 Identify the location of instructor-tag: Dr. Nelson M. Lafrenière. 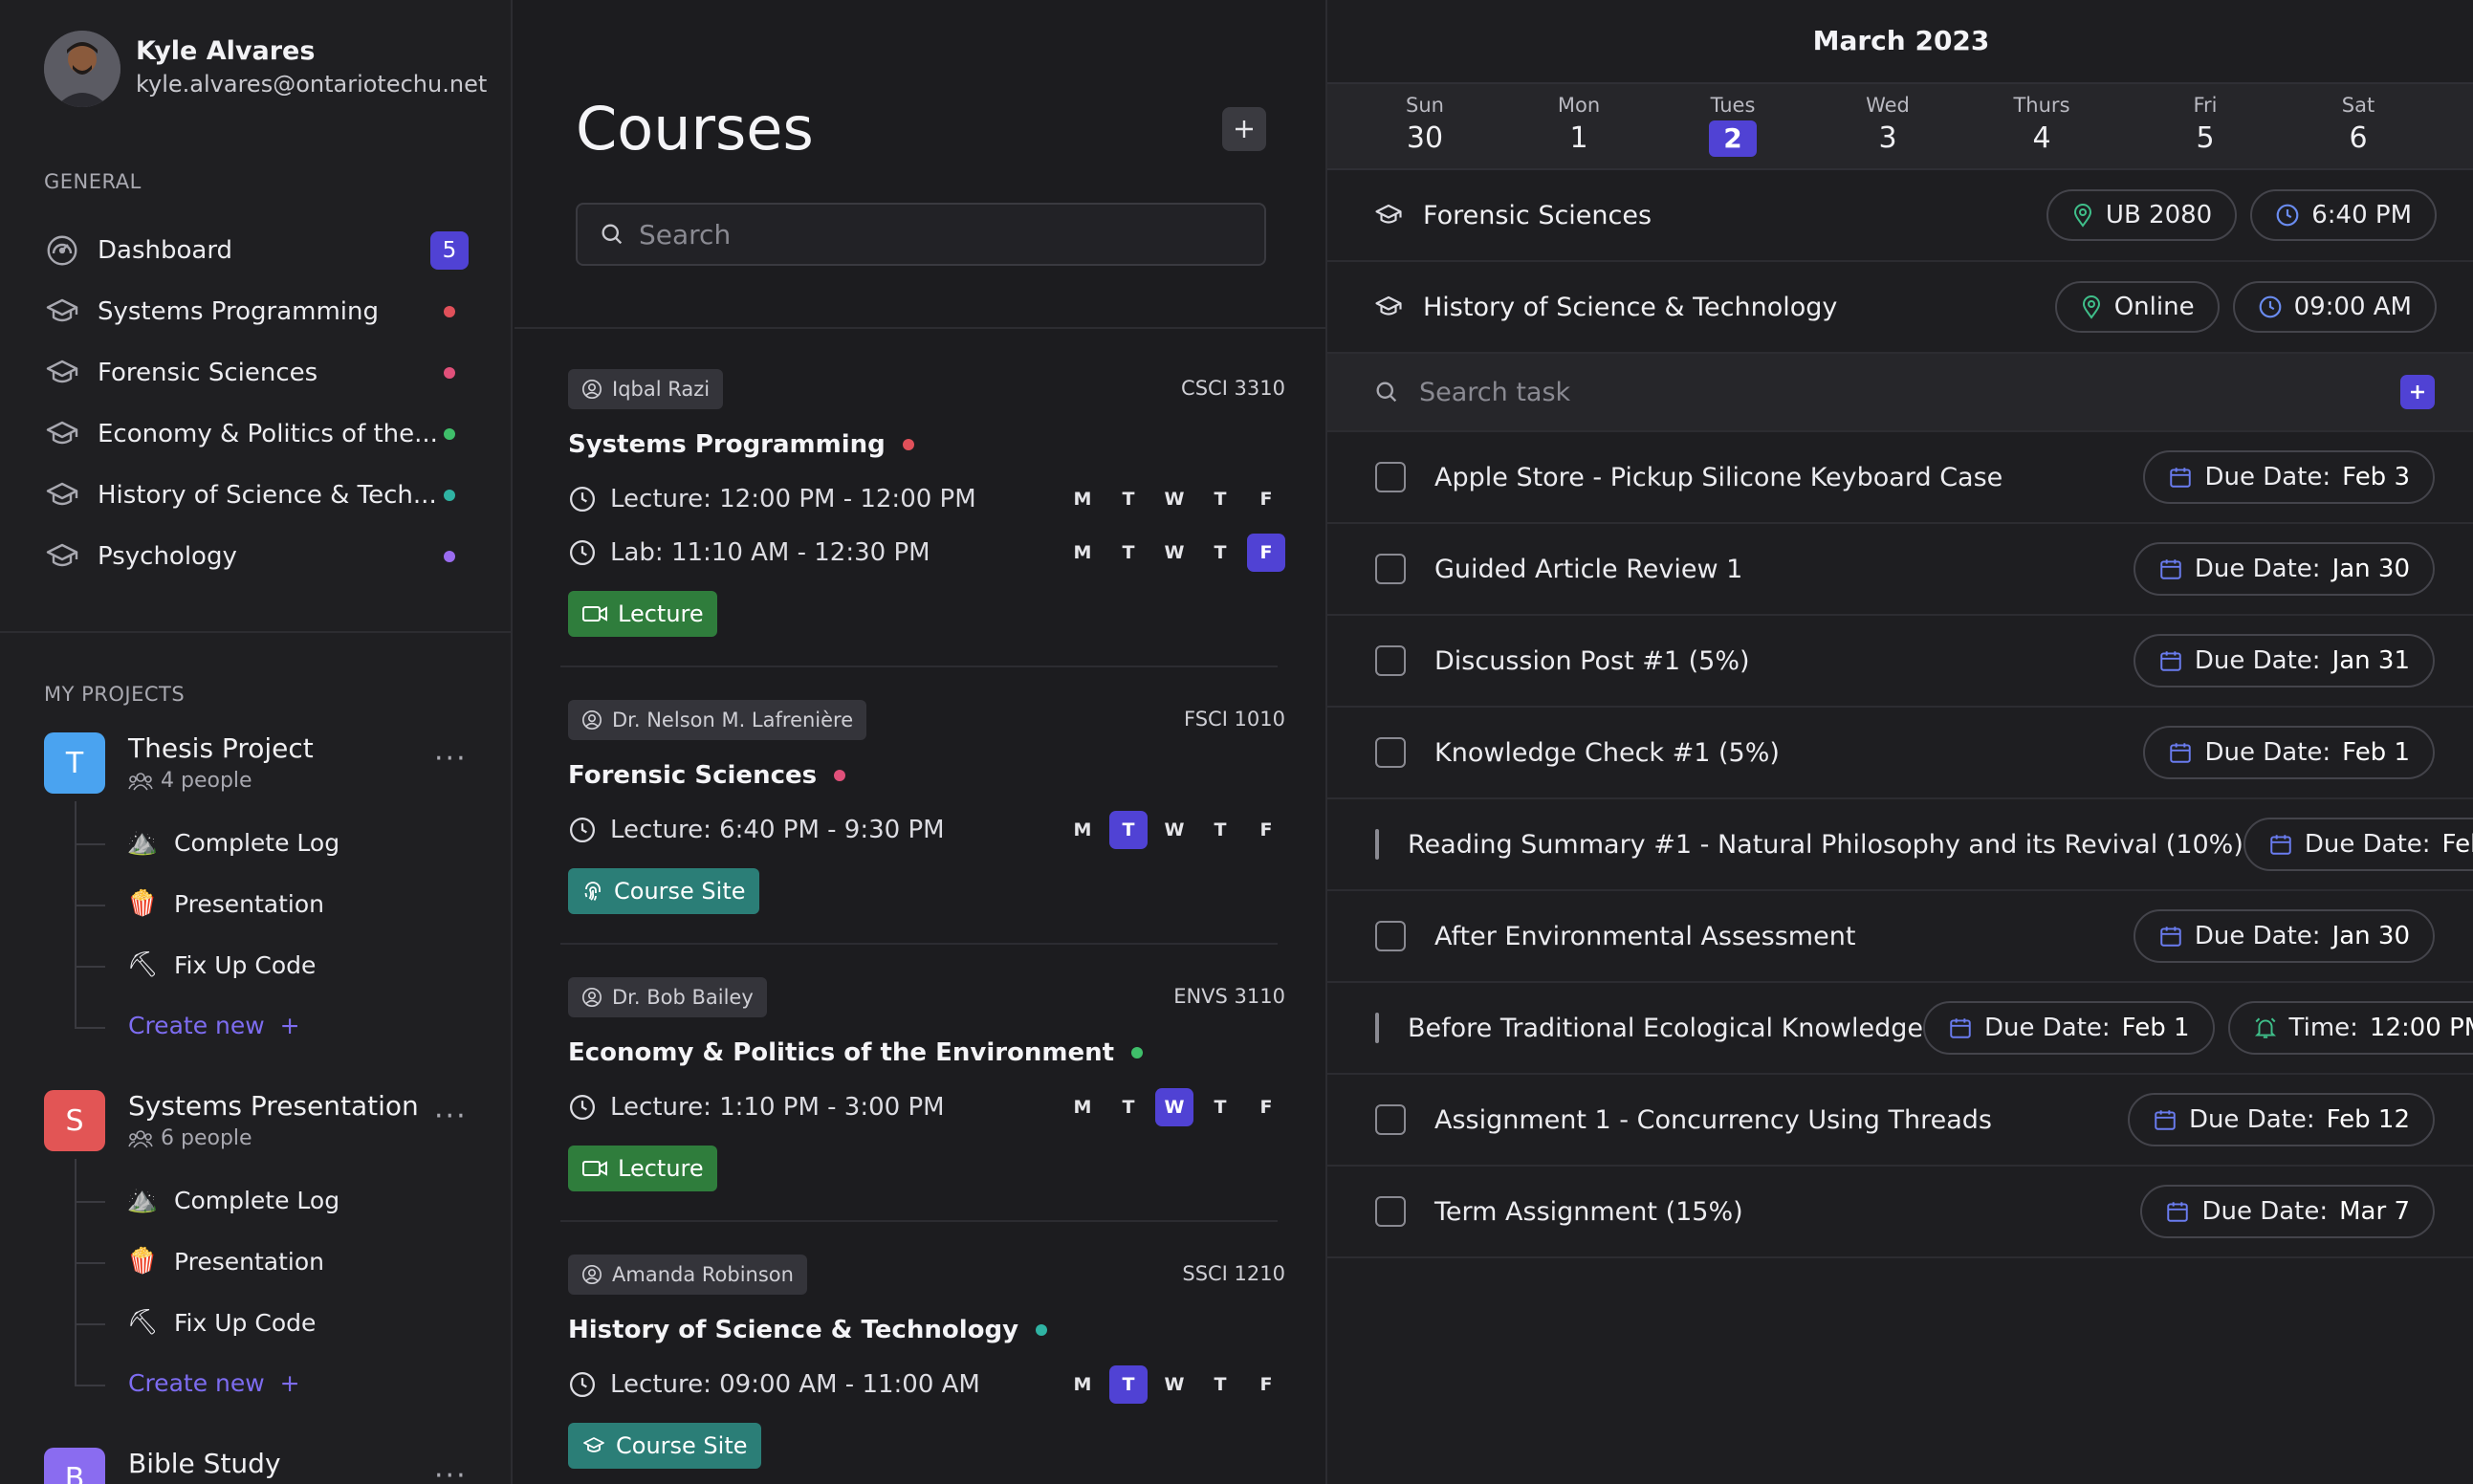
(717, 720).